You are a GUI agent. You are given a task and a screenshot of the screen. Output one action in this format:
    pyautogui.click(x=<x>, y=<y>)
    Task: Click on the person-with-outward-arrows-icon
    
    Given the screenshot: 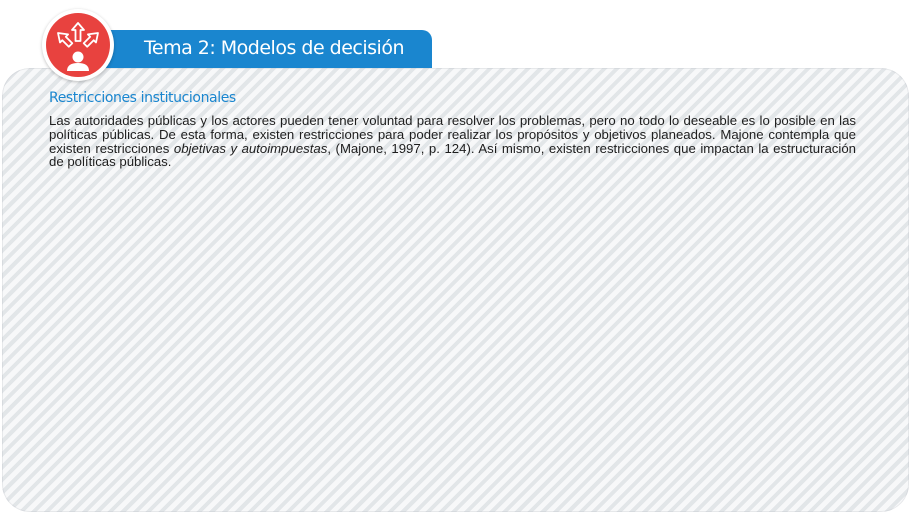 What is the action you would take?
    pyautogui.click(x=78, y=46)
    